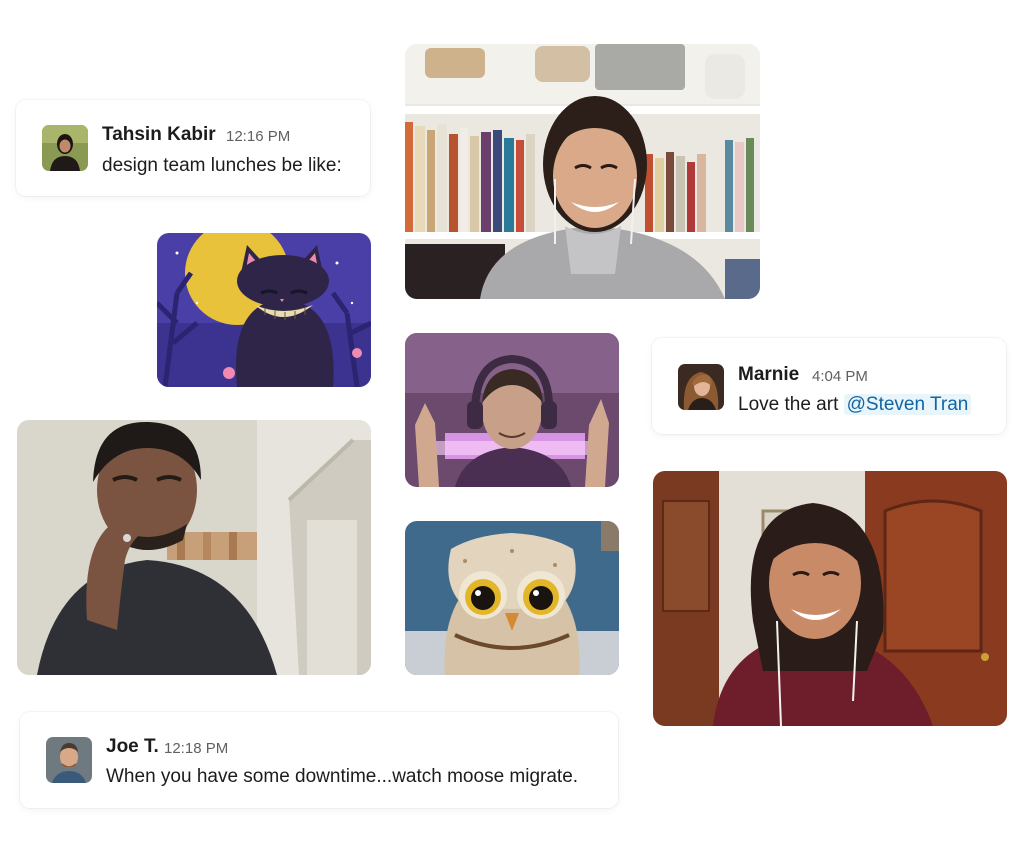 The image size is (1024, 843). Describe the element at coordinates (65, 148) in the screenshot. I see `avatar-tahsin` at that location.